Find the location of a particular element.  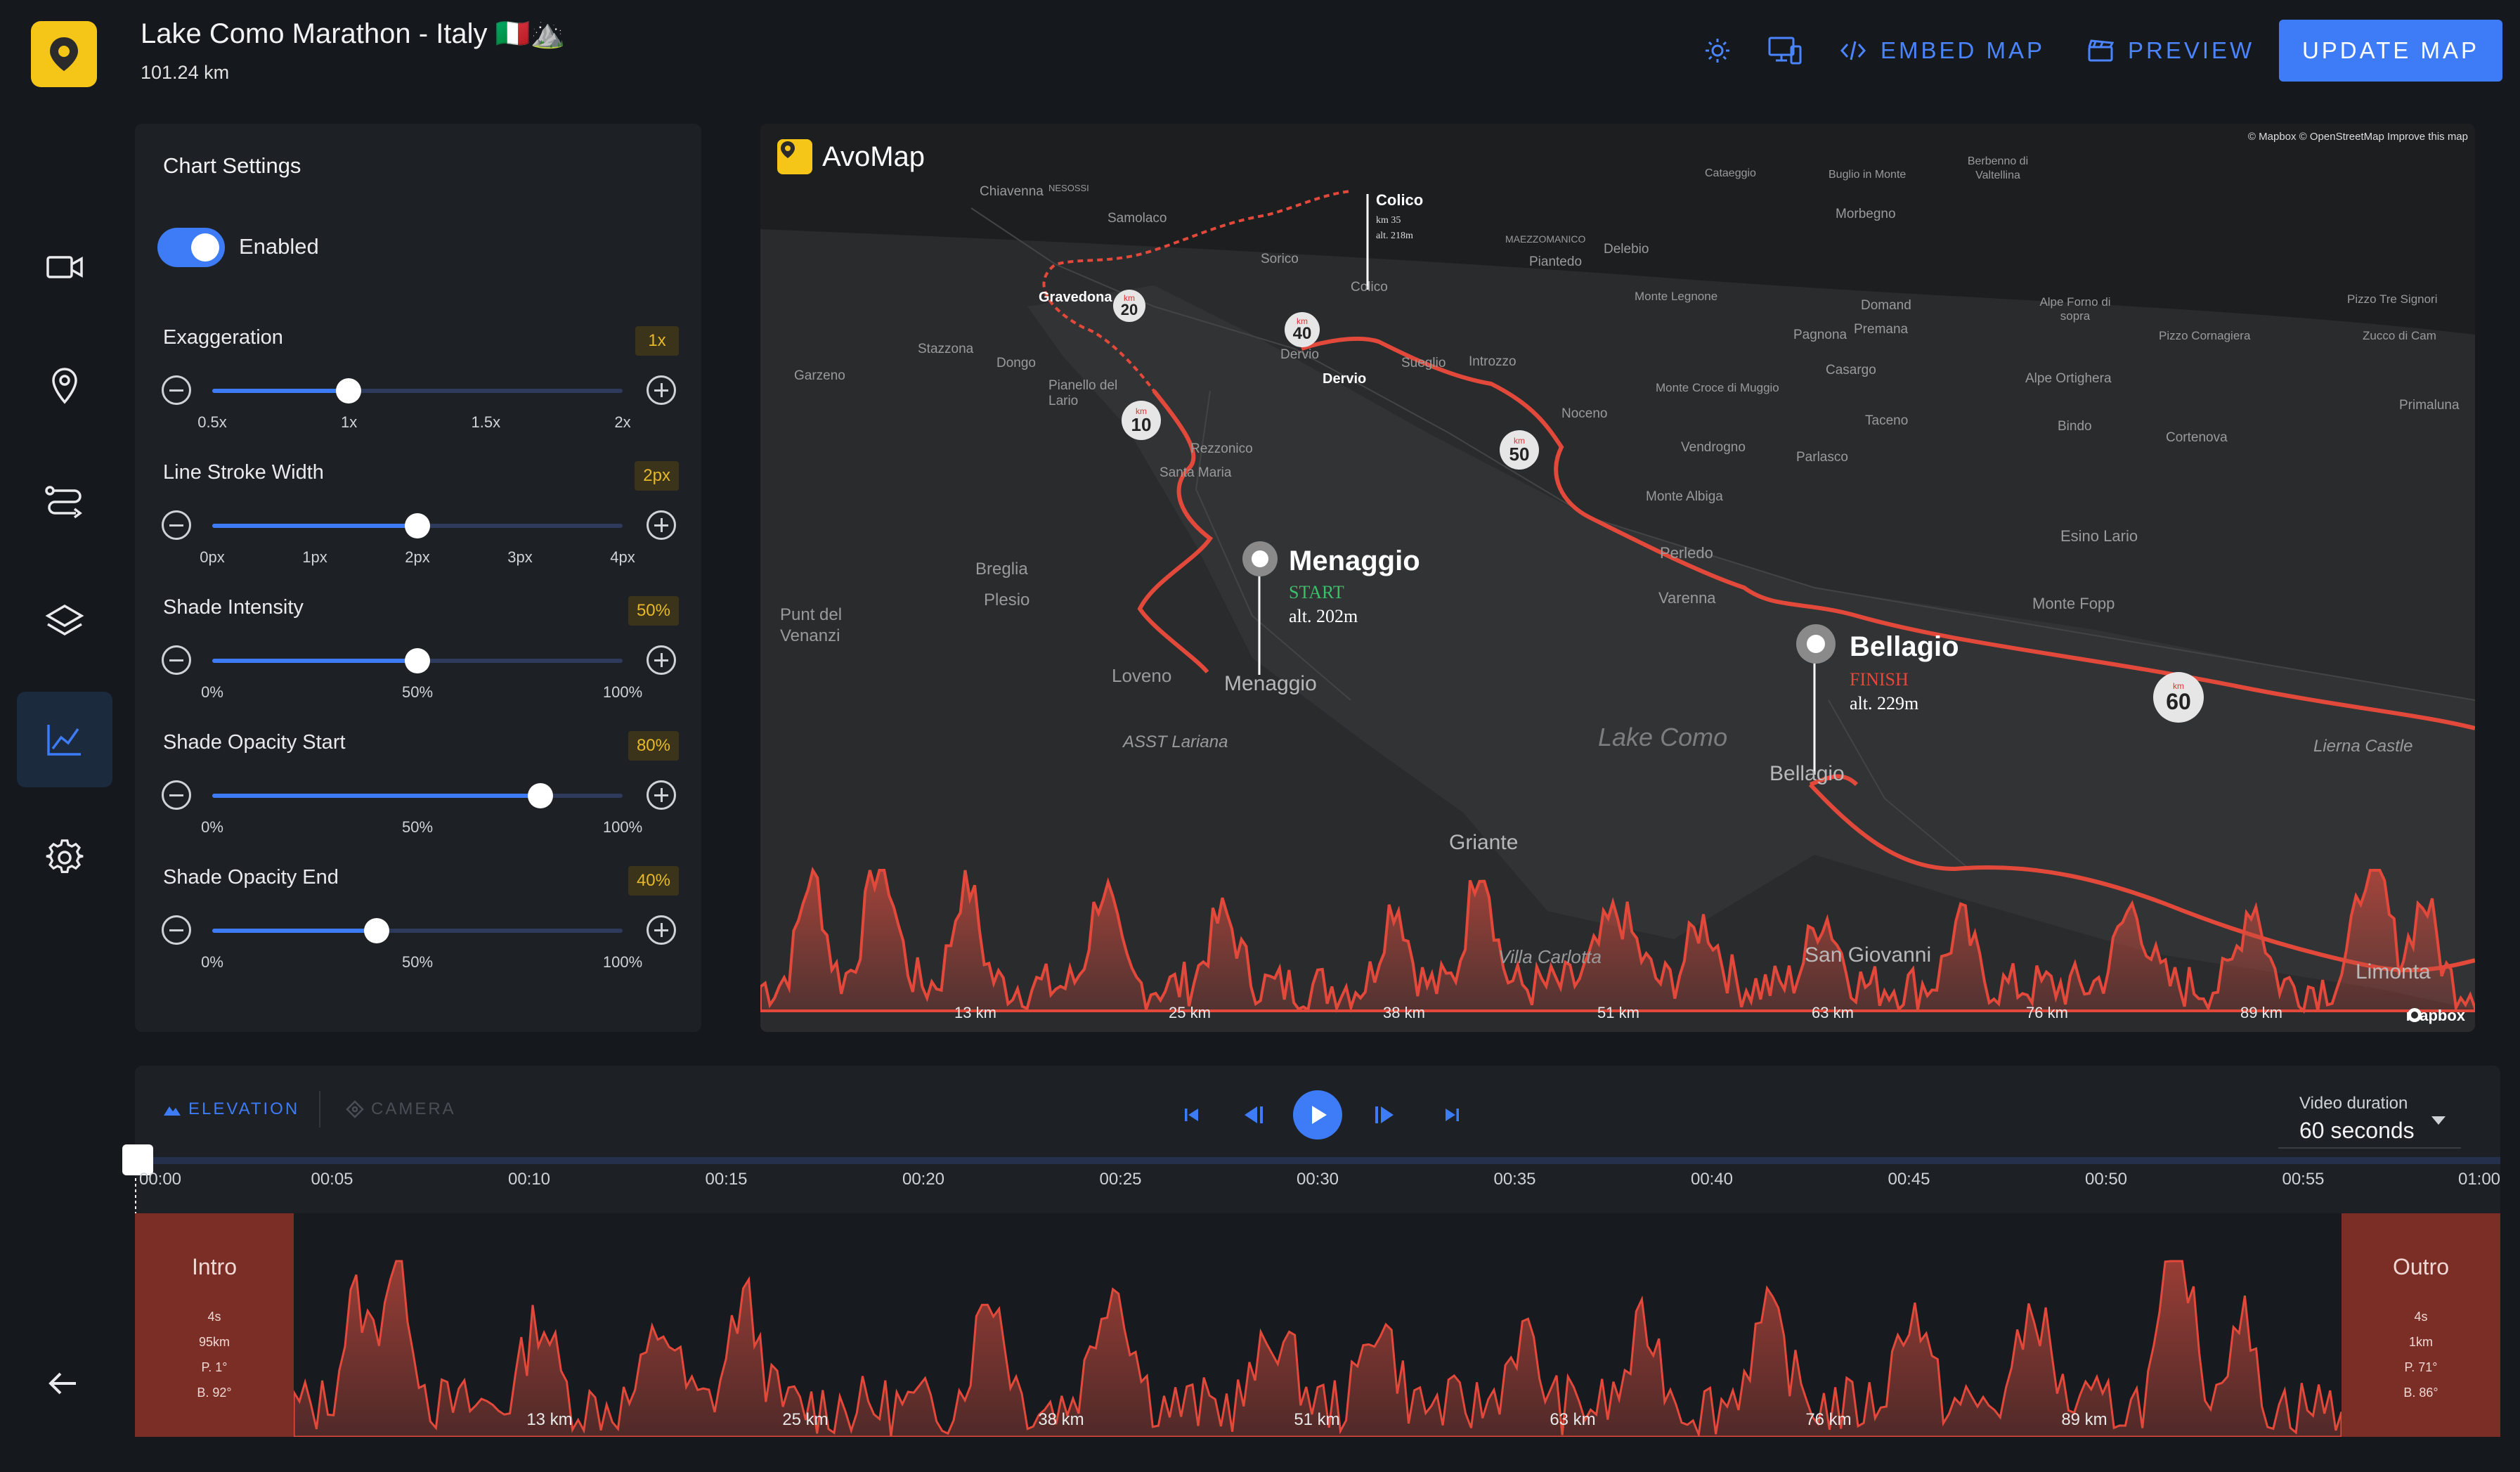

place-label: Morbegno is located at coordinates (1866, 214).